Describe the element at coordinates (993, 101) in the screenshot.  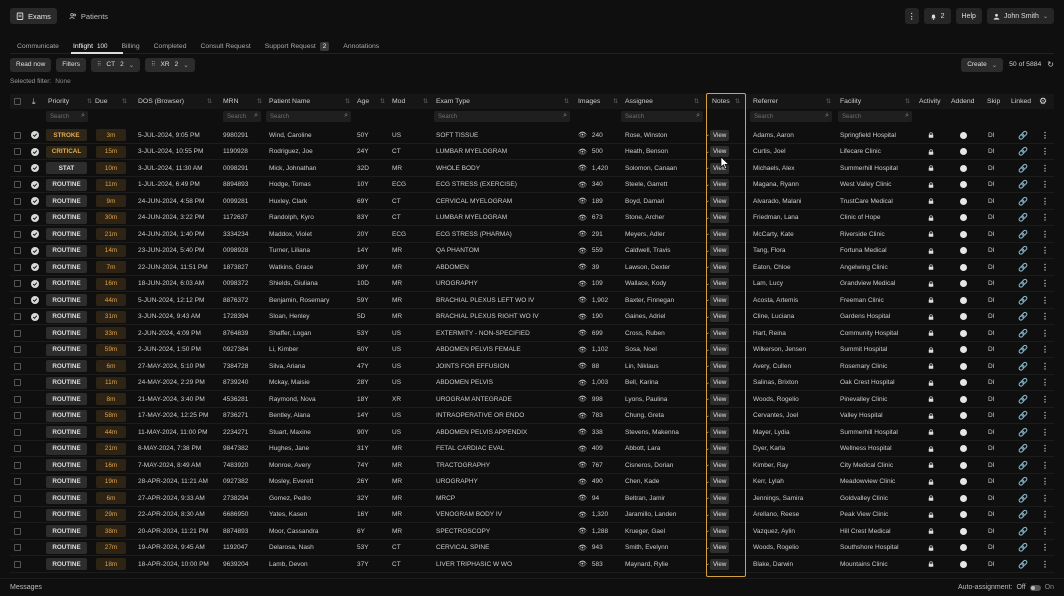
I see `column-skip: Skip` at that location.